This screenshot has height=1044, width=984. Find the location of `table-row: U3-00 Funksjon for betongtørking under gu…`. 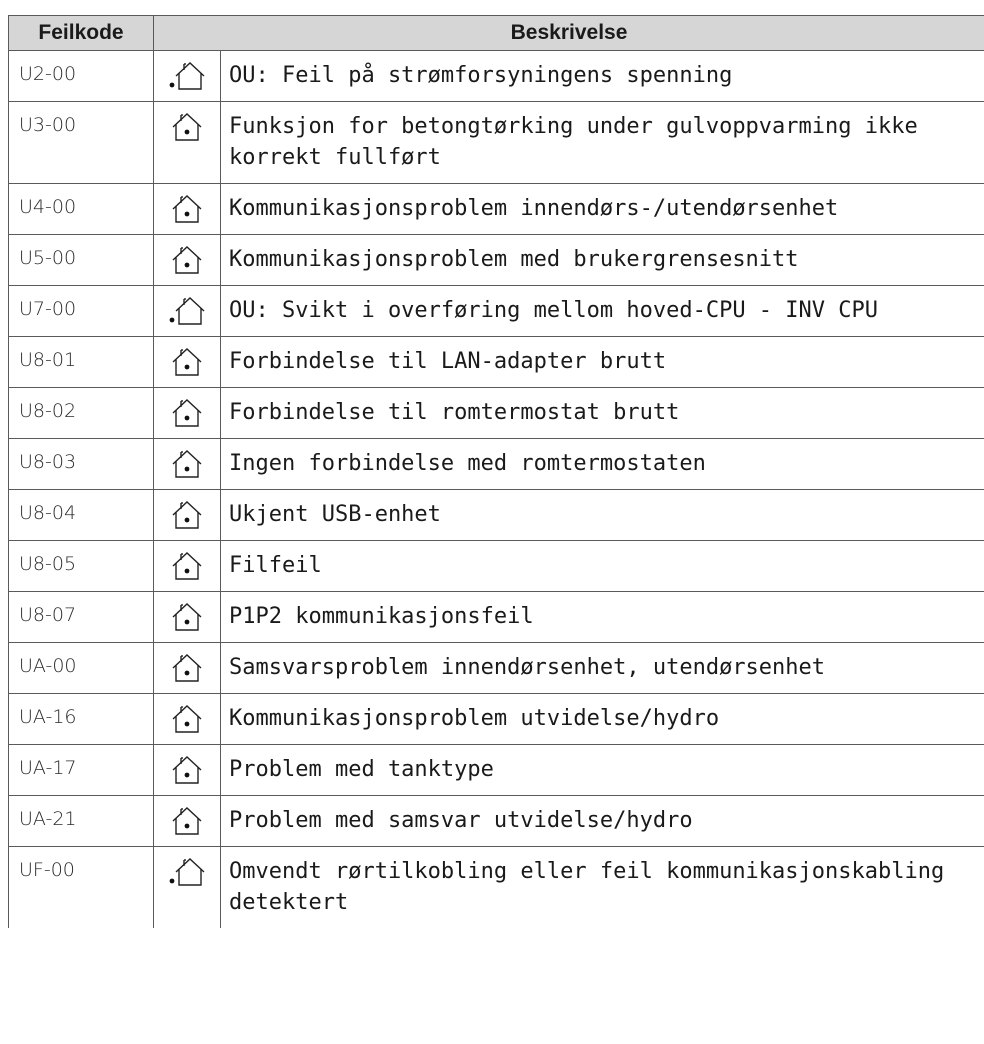

table-row: U3-00 Funksjon for betongtørking under gu… is located at coordinates (496, 142).